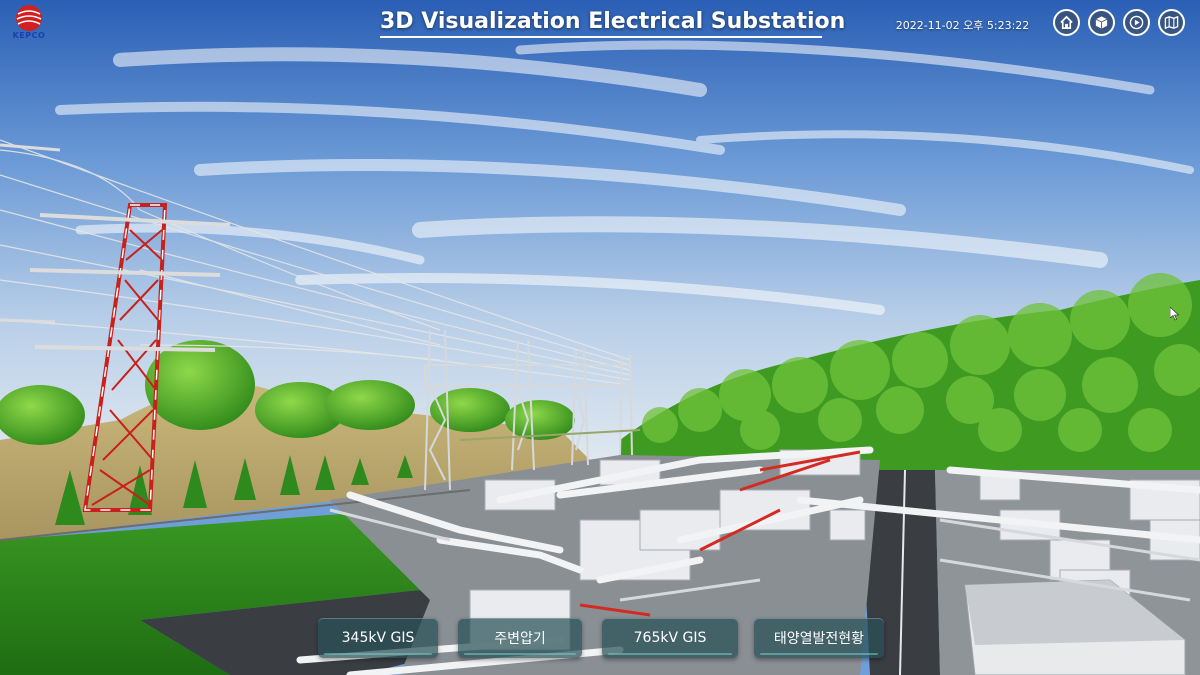 The height and width of the screenshot is (675, 1200). Describe the element at coordinates (670, 638) in the screenshot. I see `menu-765kv-gis-button: 765kV GIS` at that location.